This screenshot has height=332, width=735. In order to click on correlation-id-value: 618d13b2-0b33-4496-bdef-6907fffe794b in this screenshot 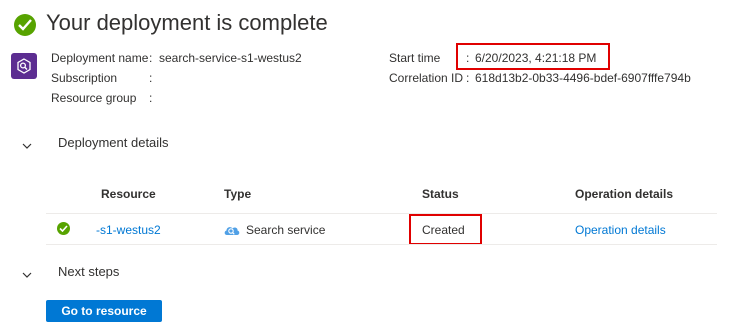, I will do `click(583, 78)`.